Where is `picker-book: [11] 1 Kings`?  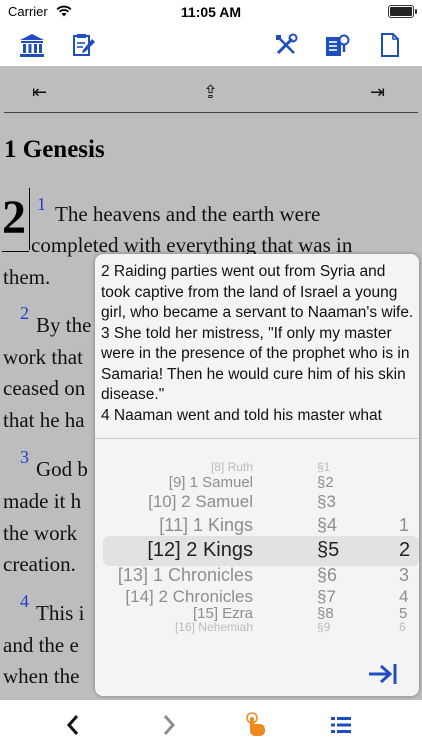 picker-book: [11] 1 Kings is located at coordinates (206, 525).